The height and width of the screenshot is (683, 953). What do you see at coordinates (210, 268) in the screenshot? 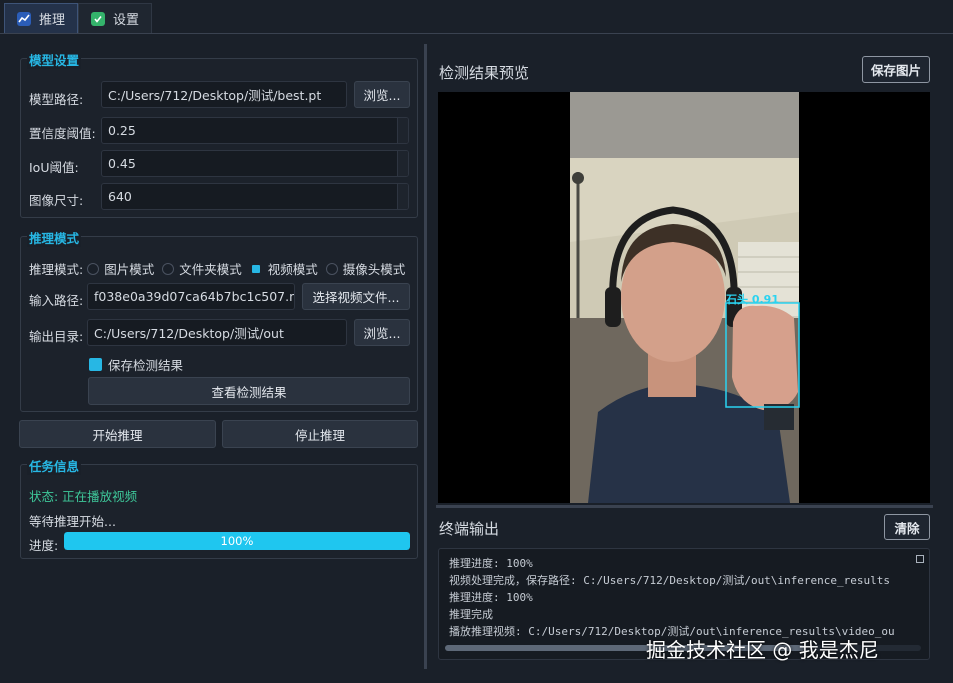
I see `radio-folder-mode-label: 文件夹模式` at bounding box center [210, 268].